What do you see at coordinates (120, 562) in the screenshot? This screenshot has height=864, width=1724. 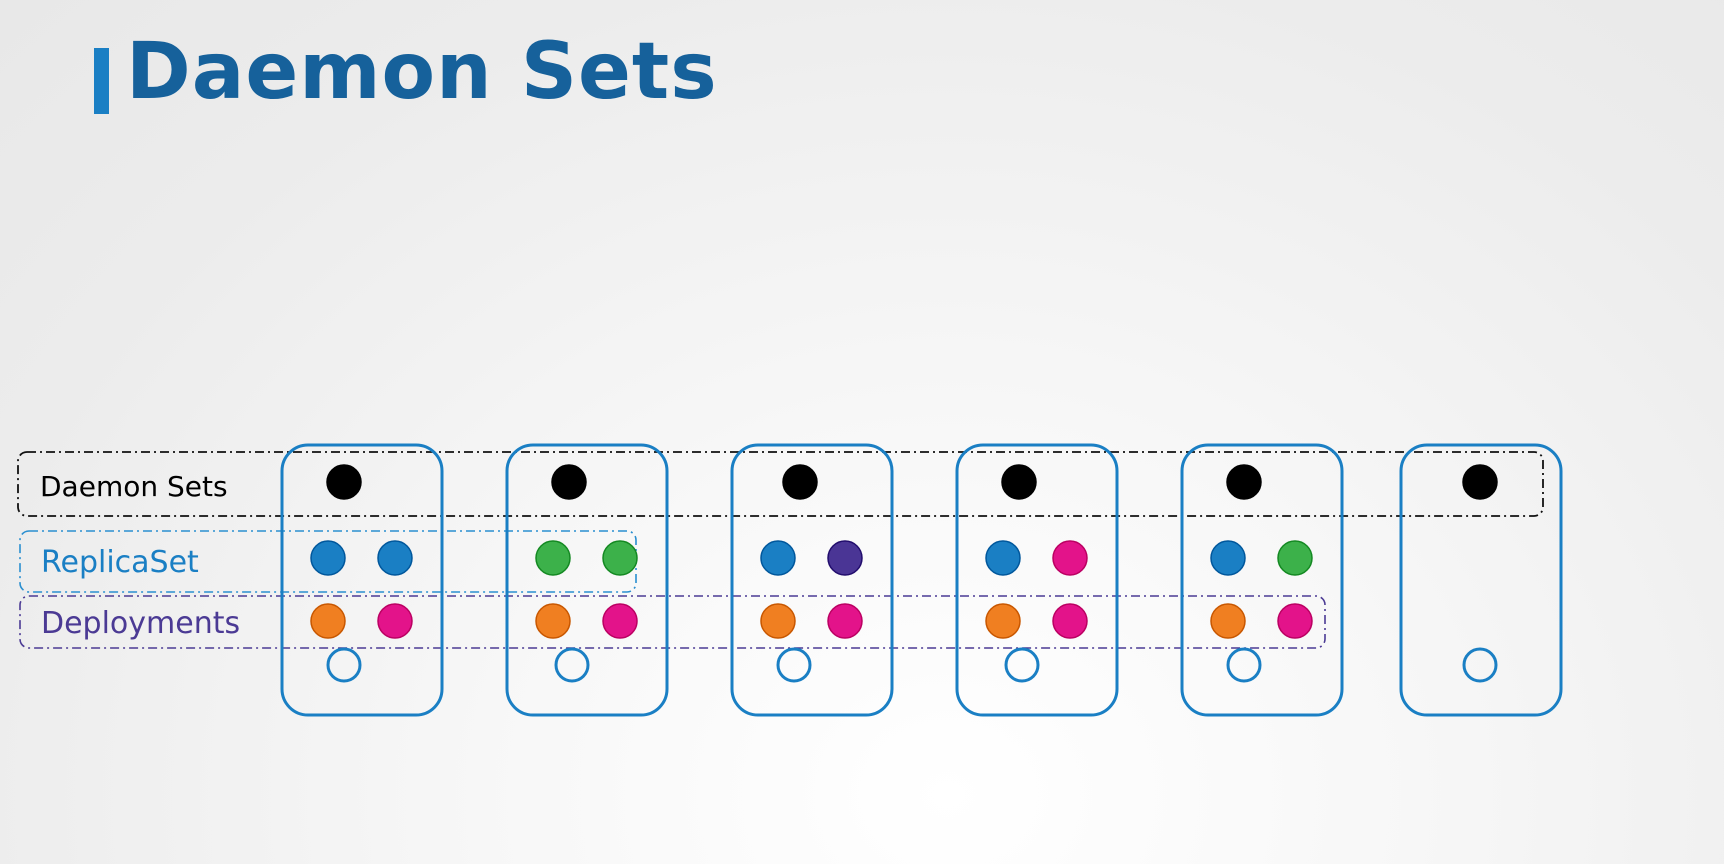 I see `replicaset-label: ReplicaSet` at bounding box center [120, 562].